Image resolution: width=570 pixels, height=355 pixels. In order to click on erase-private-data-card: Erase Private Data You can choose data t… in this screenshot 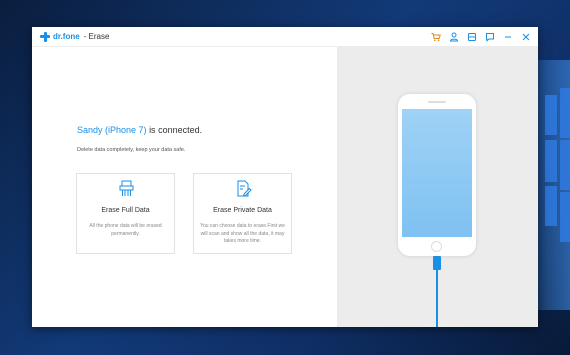, I will do `click(242, 213)`.